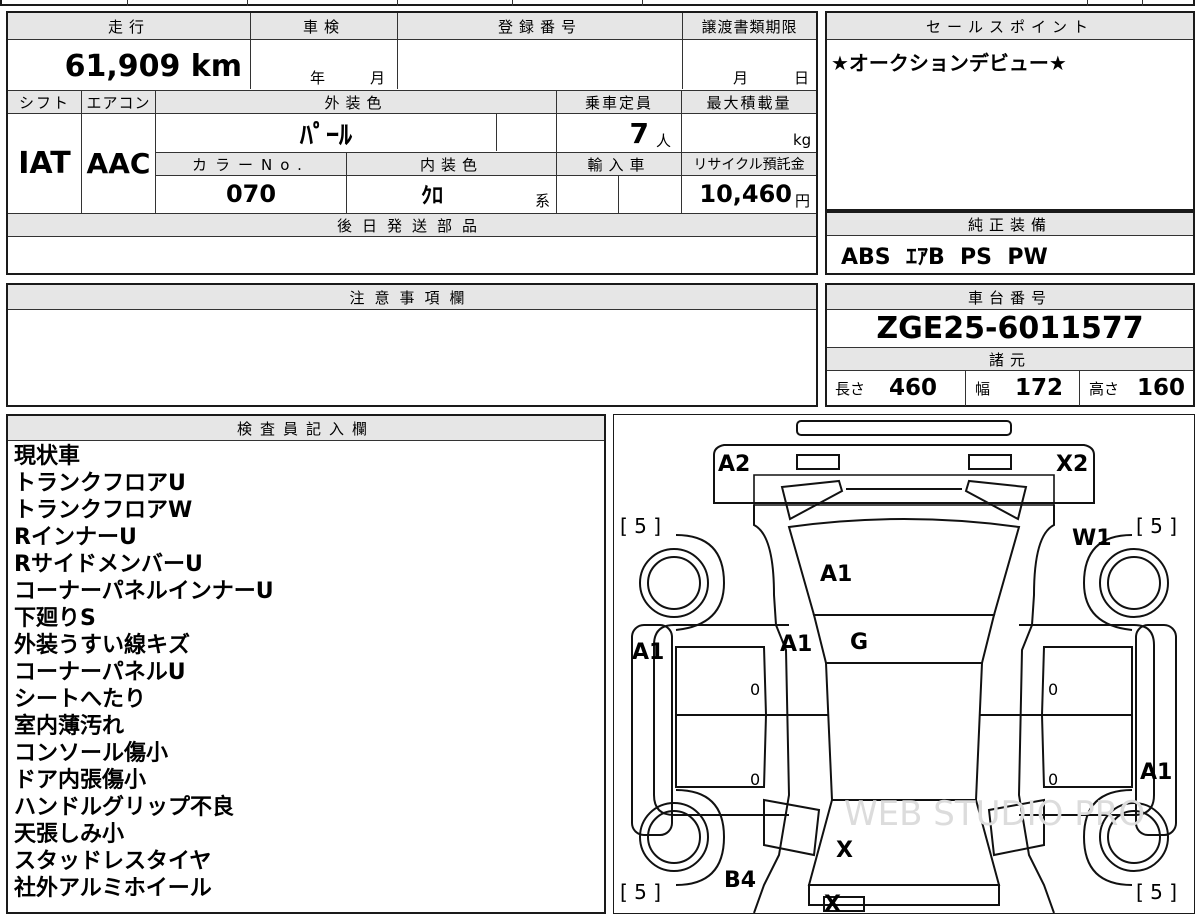 This screenshot has width=1200, height=914. Describe the element at coordinates (639, 133) in the screenshot. I see `capacity-value: 7` at that location.